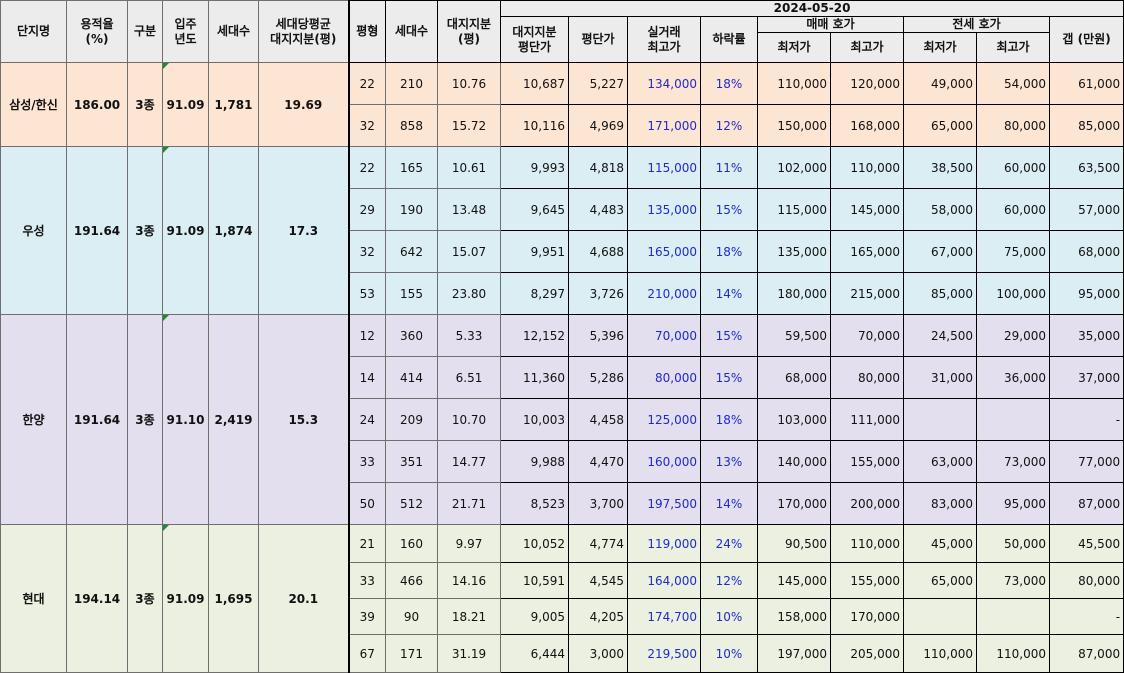  Describe the element at coordinates (411, 503) in the screenshot. I see `unit-households-cell: 512` at that location.